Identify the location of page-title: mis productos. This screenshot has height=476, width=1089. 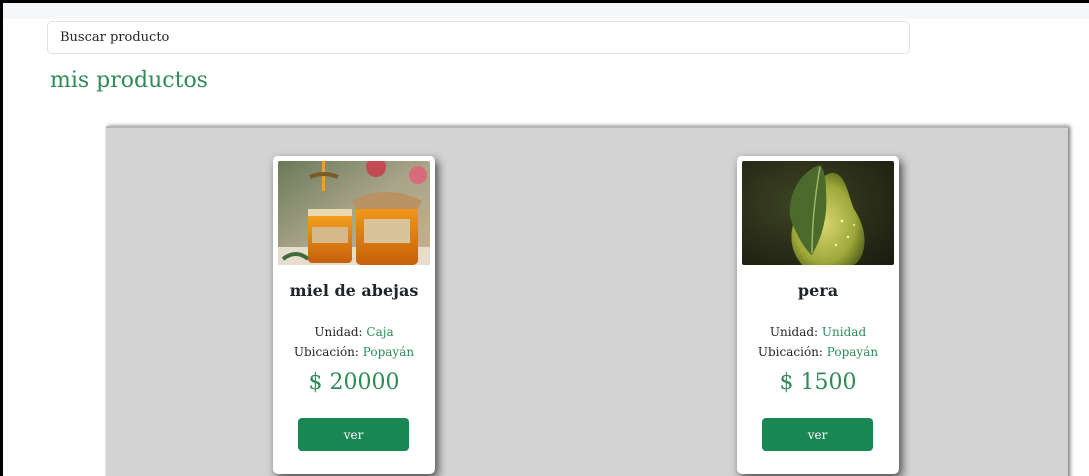
(129, 80).